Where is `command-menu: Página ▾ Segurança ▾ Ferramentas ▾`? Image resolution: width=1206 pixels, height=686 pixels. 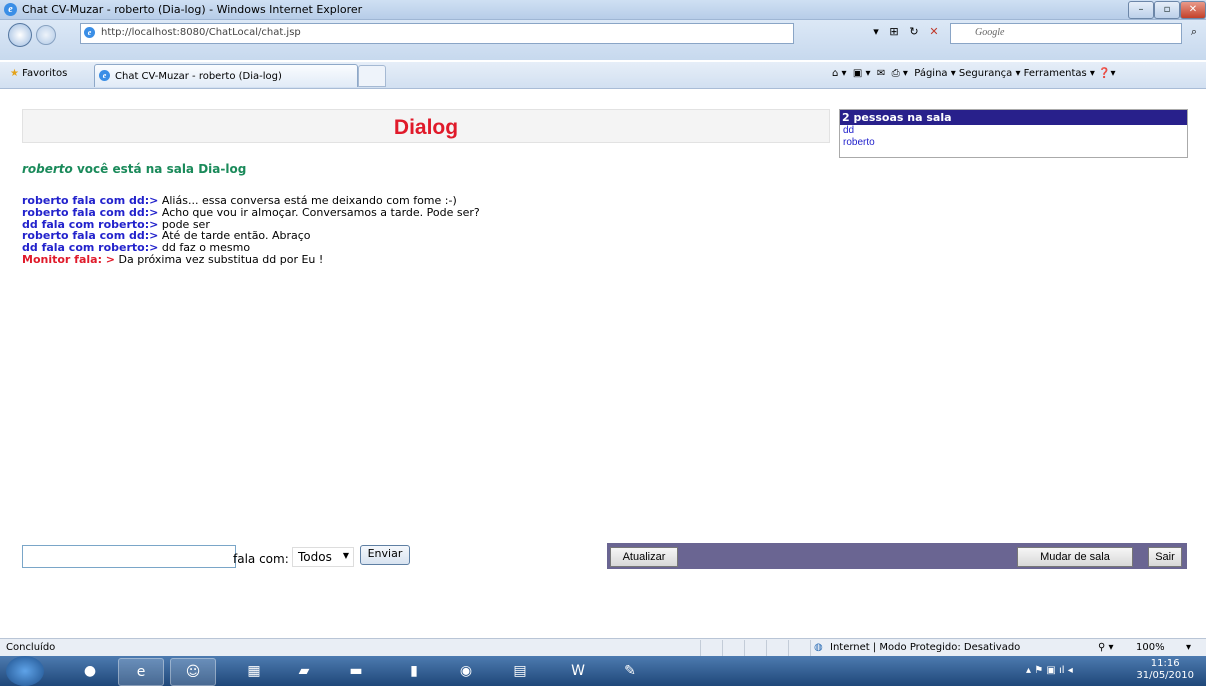 command-menu: Página ▾ Segurança ▾ Ferramentas ▾ is located at coordinates (1004, 73).